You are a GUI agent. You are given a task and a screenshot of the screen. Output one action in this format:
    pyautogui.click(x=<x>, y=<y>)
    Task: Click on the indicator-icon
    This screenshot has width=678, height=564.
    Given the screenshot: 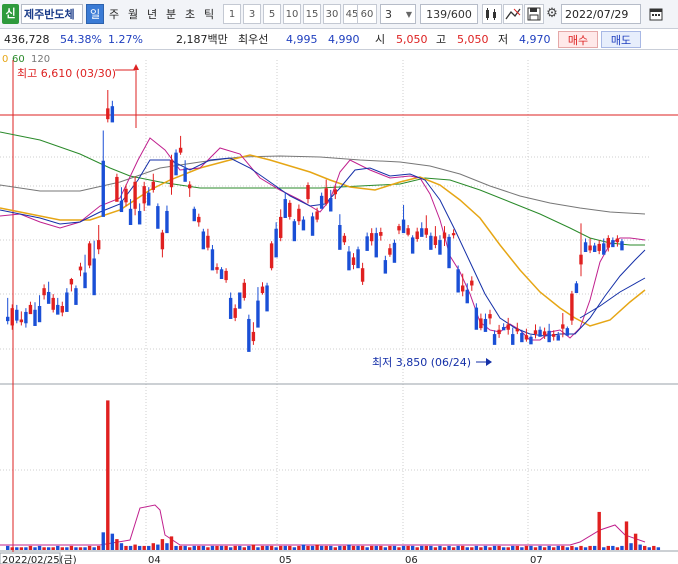 What is the action you would take?
    pyautogui.click(x=492, y=14)
    